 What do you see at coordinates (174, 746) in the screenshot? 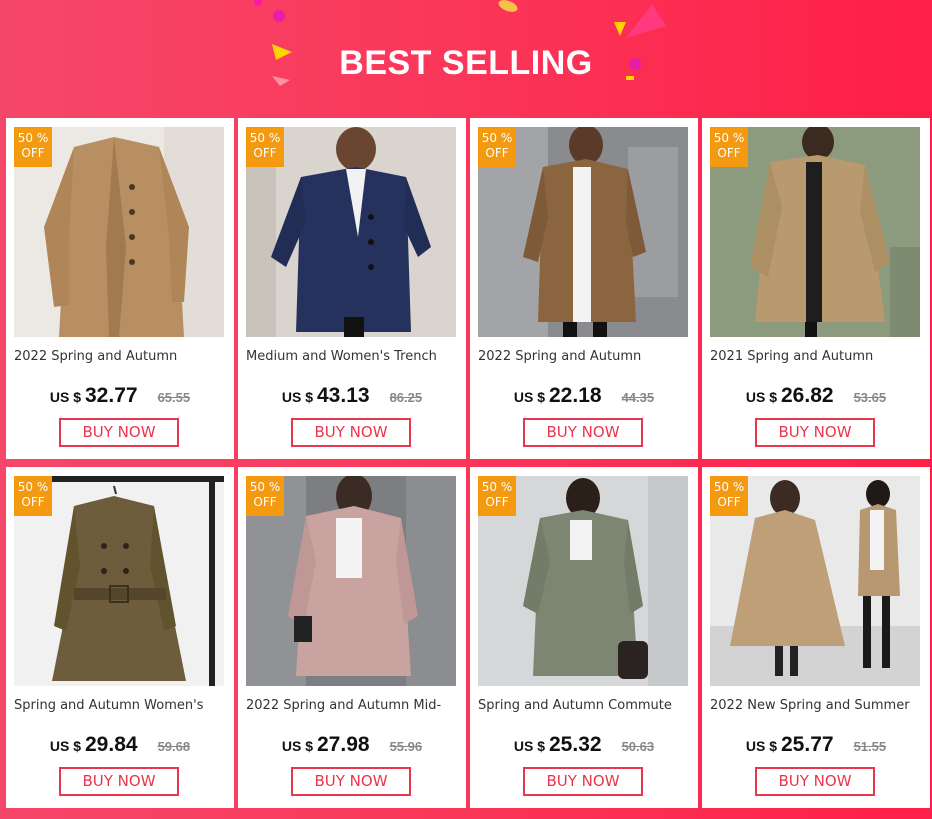
I see `original-price: 59.68` at bounding box center [174, 746].